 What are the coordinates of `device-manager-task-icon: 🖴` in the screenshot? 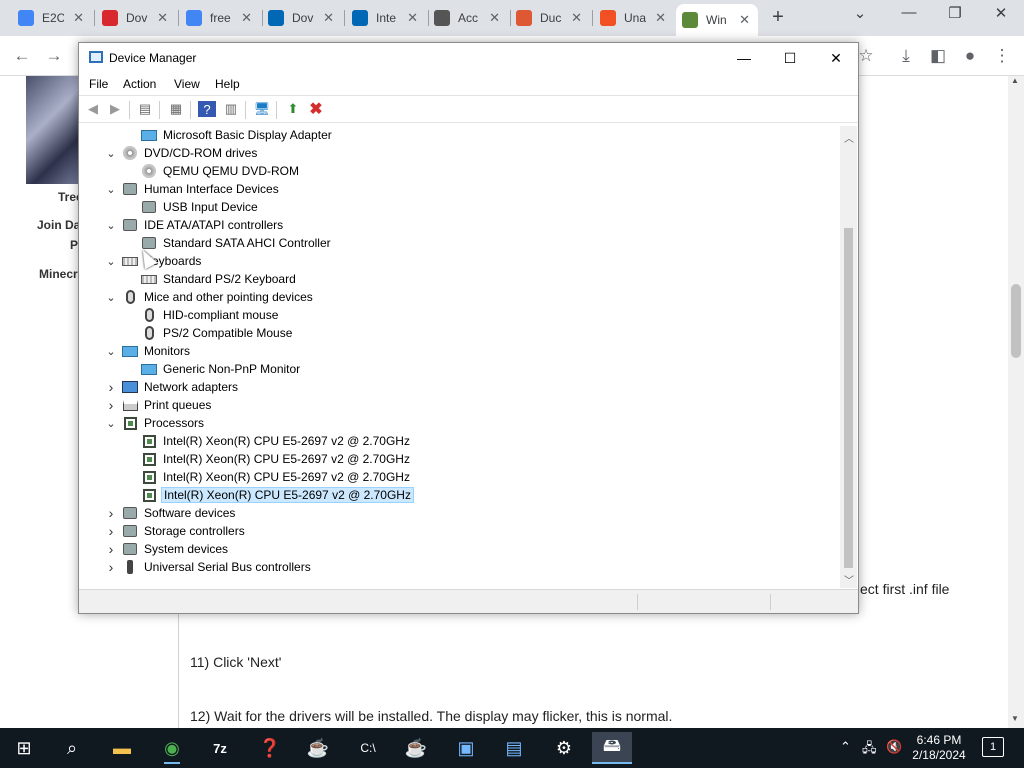 It's located at (612, 748).